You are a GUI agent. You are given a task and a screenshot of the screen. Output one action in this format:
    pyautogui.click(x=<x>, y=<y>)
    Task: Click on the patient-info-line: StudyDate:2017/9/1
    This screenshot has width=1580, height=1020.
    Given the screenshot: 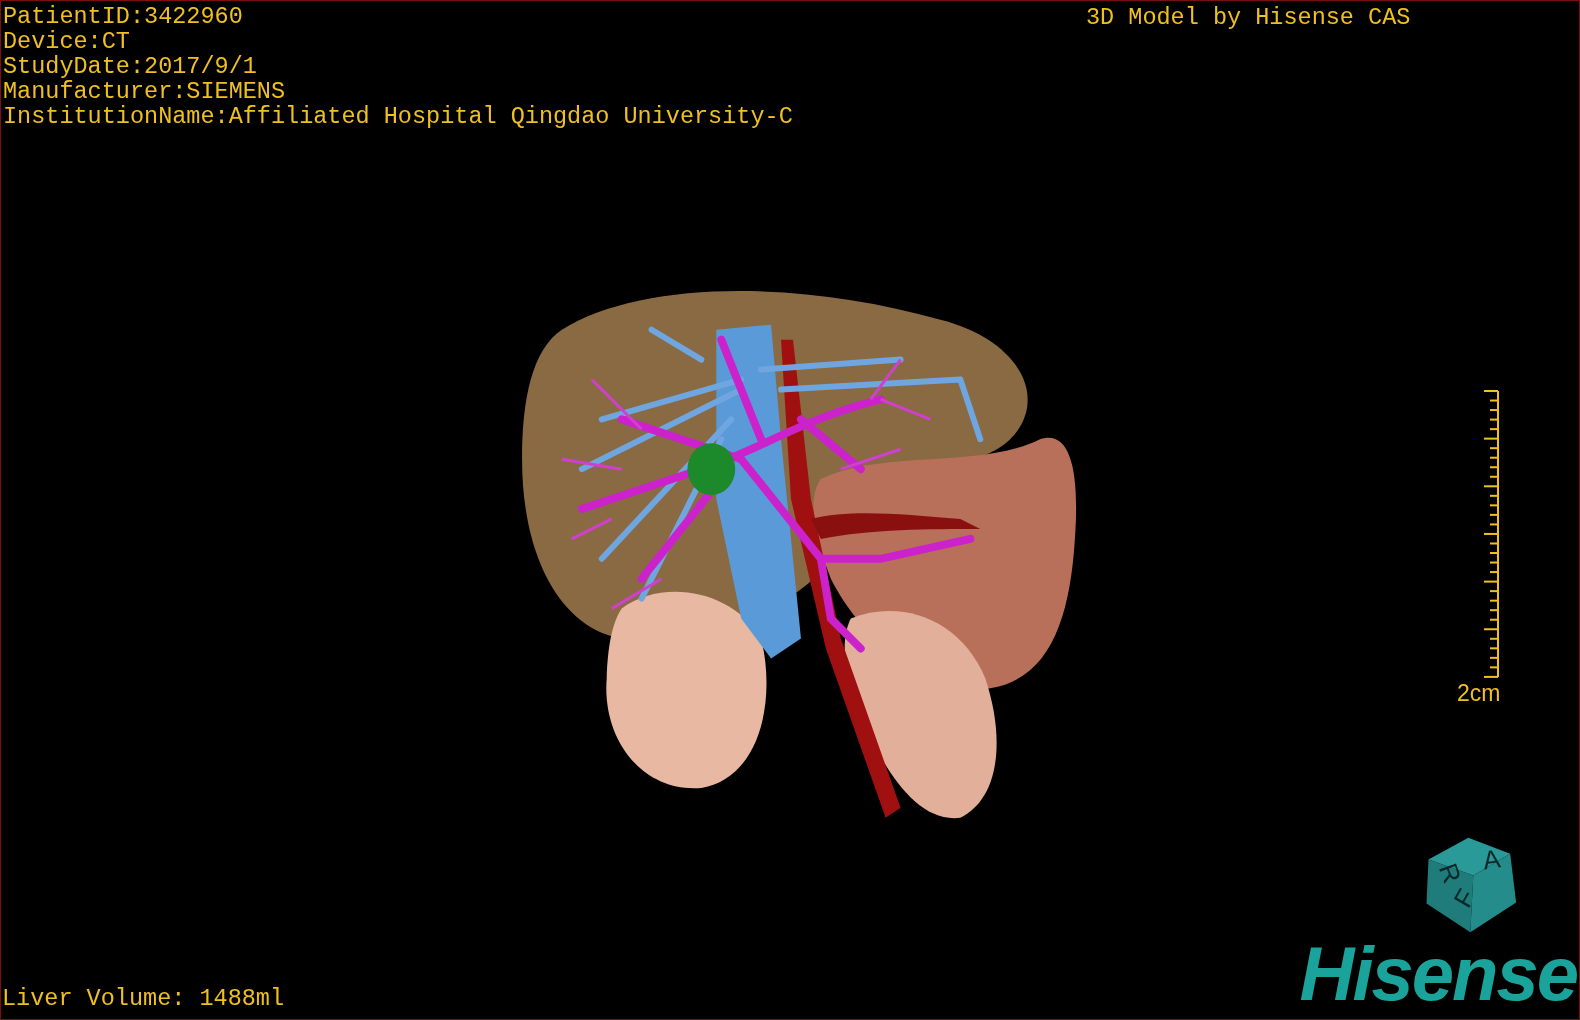 What is the action you would take?
    pyautogui.click(x=130, y=66)
    